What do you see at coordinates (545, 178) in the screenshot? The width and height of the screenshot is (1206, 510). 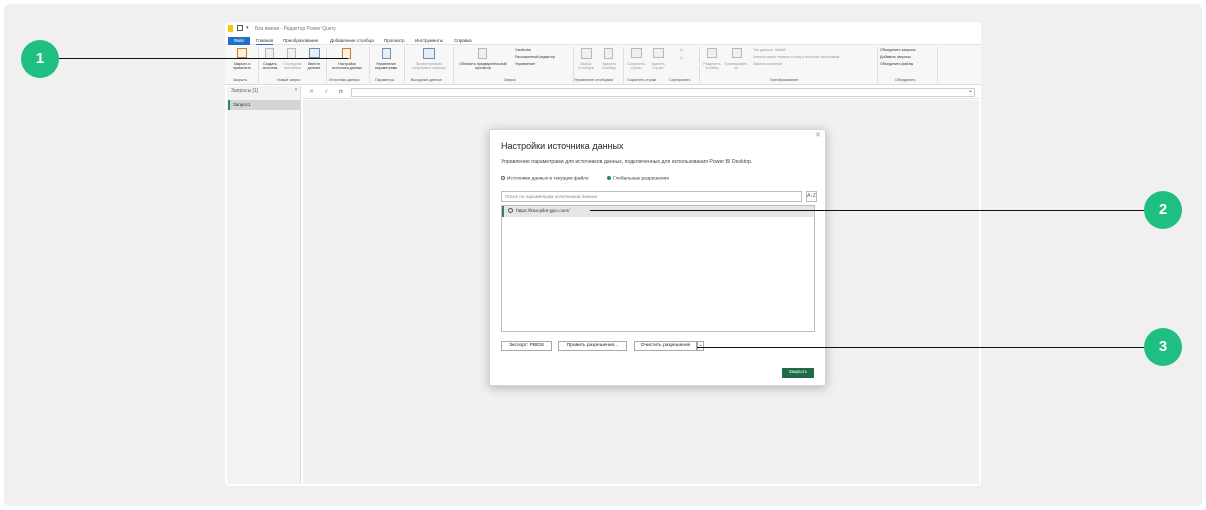 I see `radio-current-file: Источники данных в текущем файле` at bounding box center [545, 178].